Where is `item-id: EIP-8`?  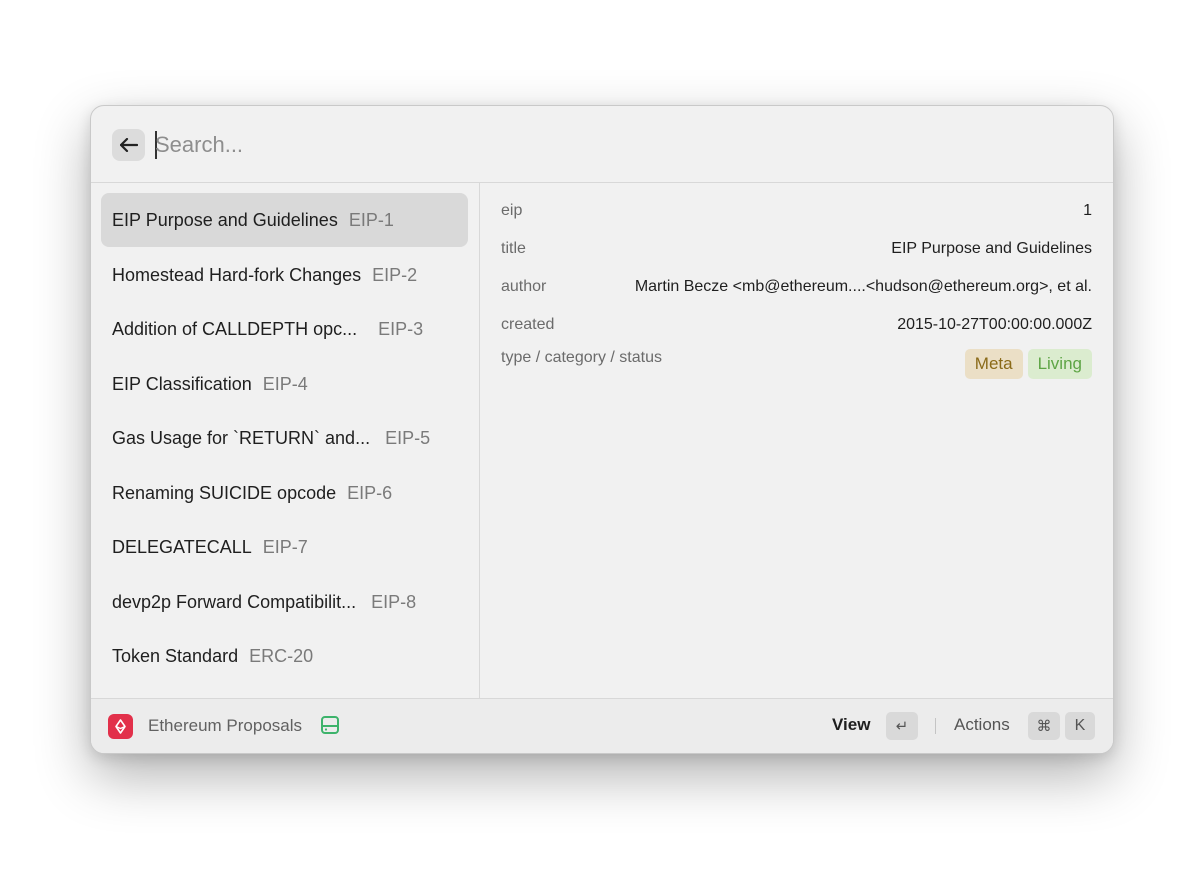 item-id: EIP-8 is located at coordinates (394, 601).